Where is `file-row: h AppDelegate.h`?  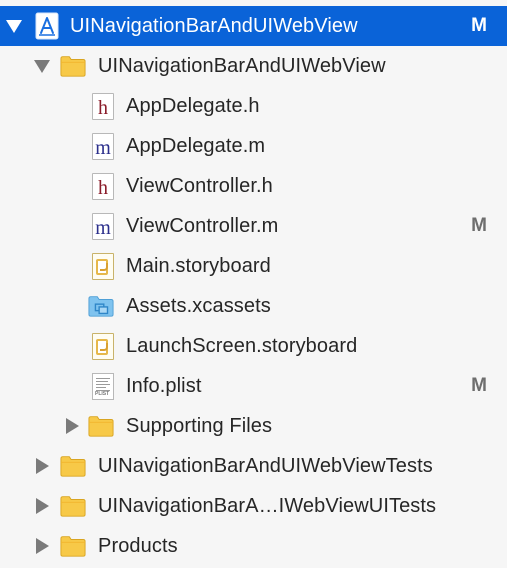 file-row: h AppDelegate.h is located at coordinates (253, 106).